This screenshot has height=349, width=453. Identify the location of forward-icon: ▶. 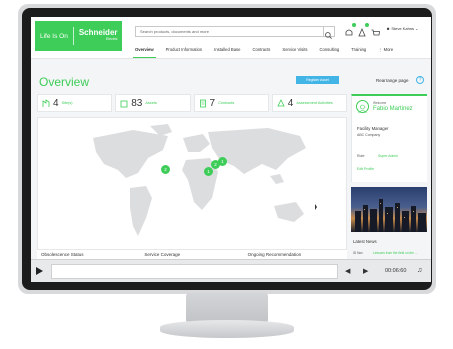
(365, 271).